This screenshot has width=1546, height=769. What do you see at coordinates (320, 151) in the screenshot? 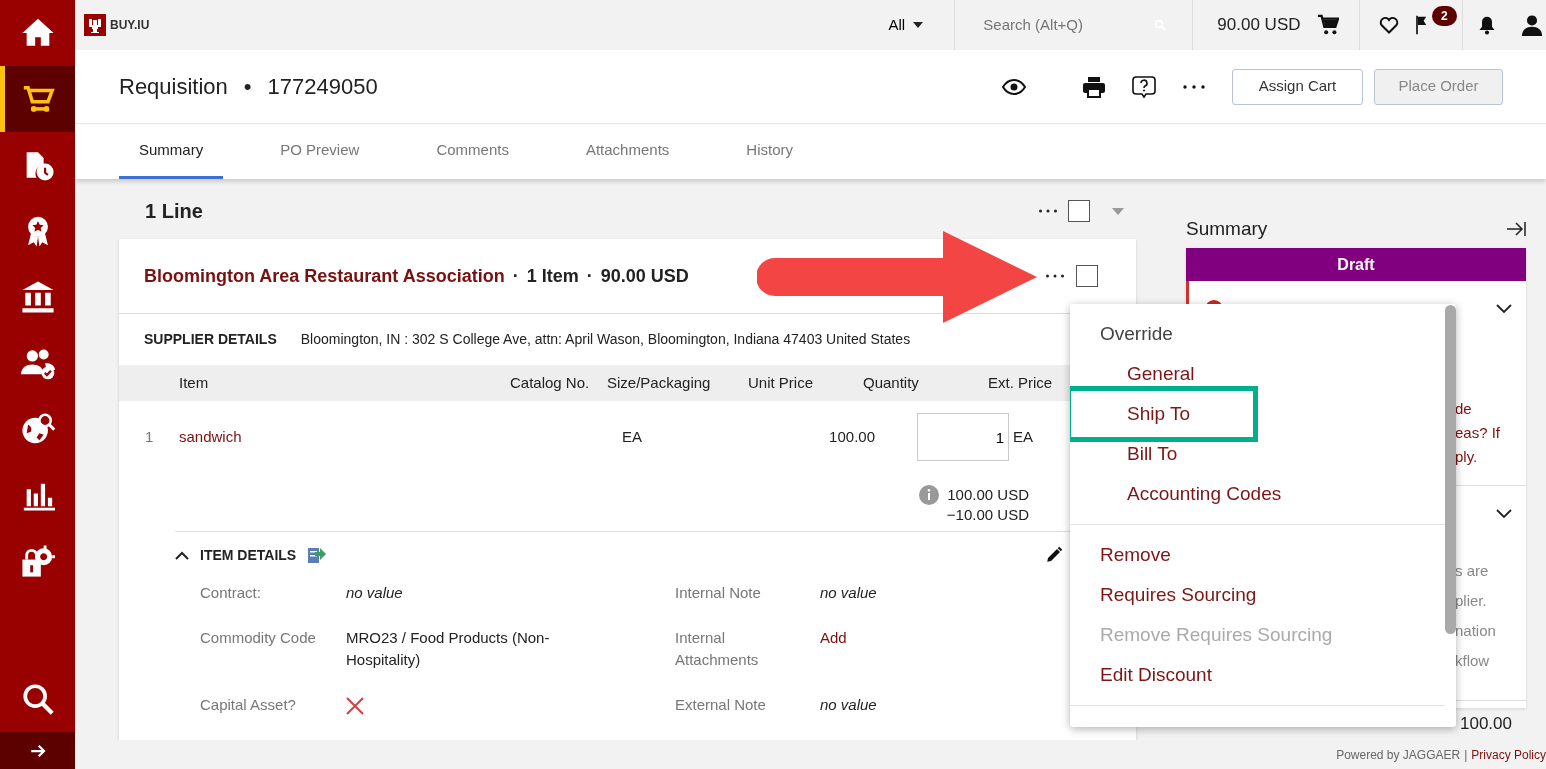
I see `tab: PO Preview` at bounding box center [320, 151].